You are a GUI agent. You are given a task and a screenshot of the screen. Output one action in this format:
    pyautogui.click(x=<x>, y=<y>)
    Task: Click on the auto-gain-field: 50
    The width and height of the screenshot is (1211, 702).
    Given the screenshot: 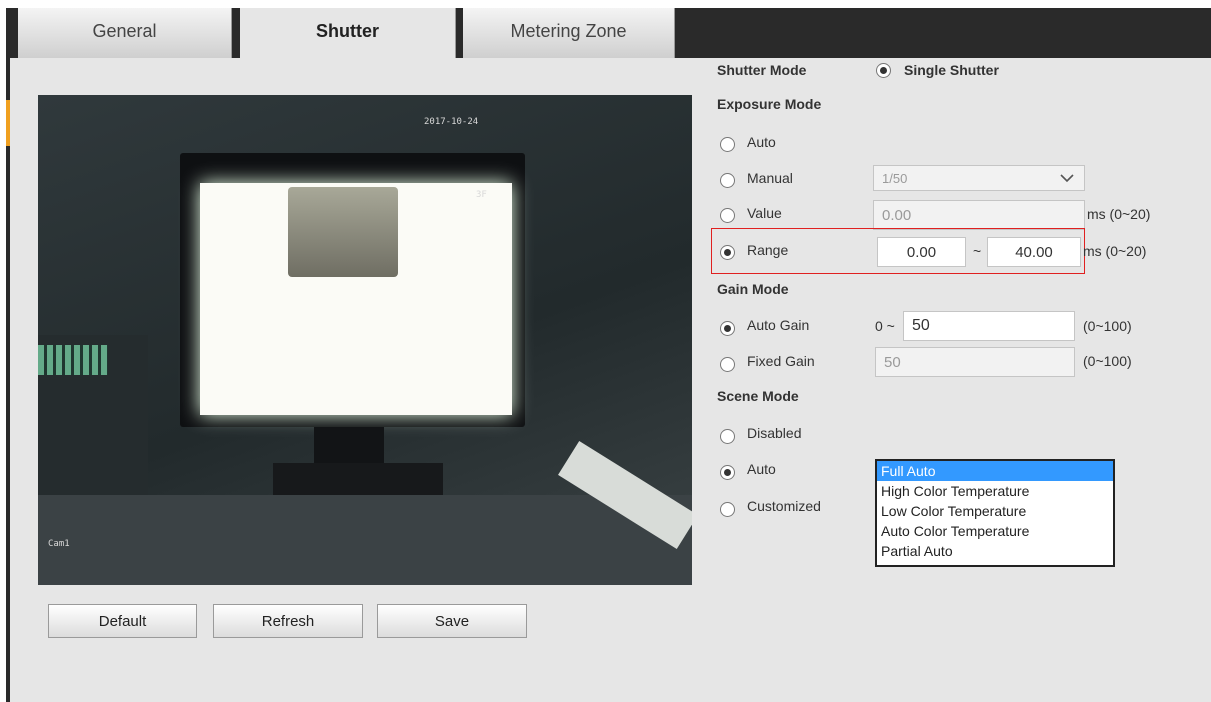 What is the action you would take?
    pyautogui.click(x=989, y=326)
    